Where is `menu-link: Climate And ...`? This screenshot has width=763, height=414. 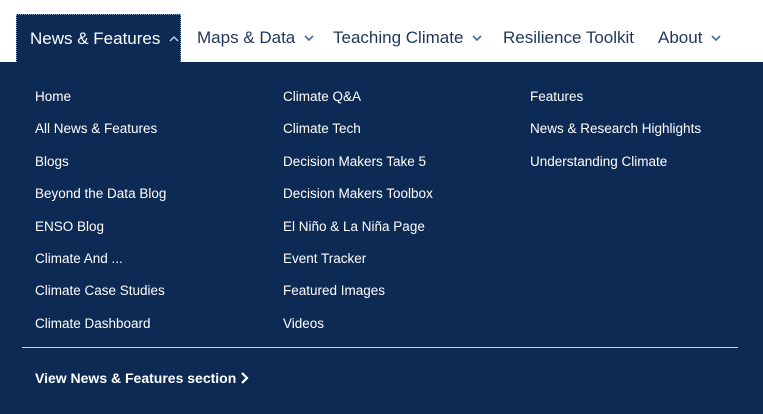
menu-link: Climate And ... is located at coordinates (100, 265).